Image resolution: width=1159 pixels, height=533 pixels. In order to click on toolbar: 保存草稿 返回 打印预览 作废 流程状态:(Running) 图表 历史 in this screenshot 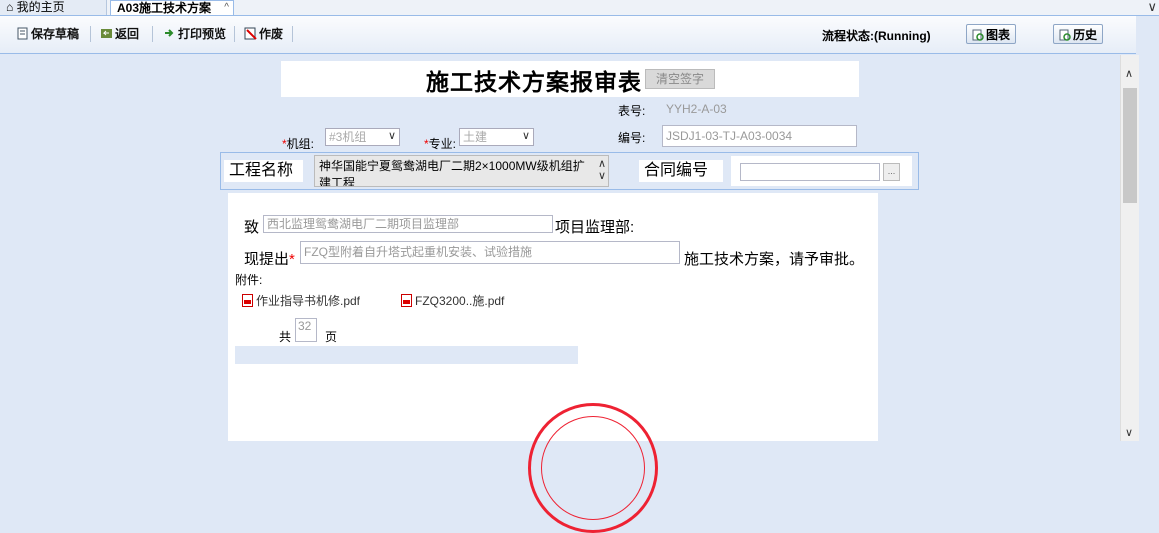, I will do `click(568, 35)`.